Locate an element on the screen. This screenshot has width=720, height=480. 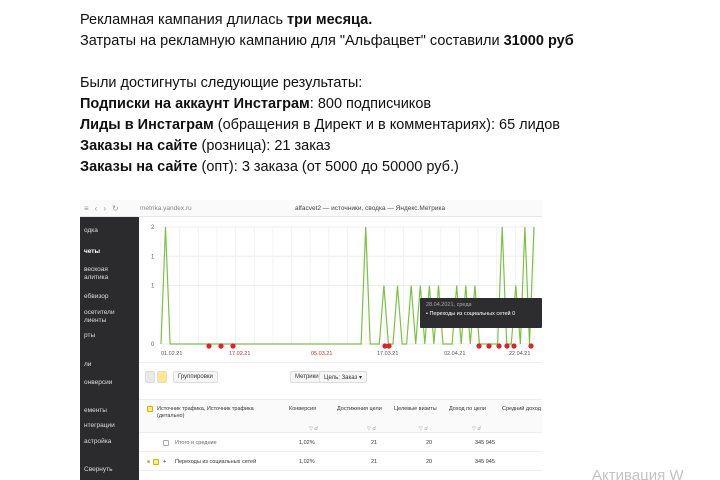
table-view-icon is located at coordinates (150, 377).